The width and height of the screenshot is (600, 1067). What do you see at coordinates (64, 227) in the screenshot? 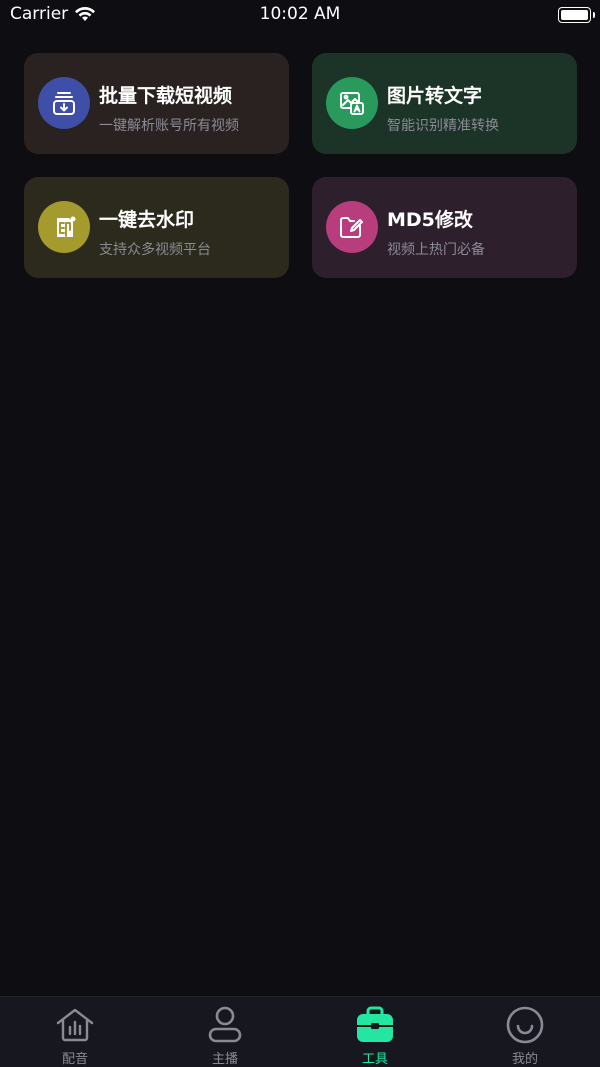
I see `watermark-icon` at bounding box center [64, 227].